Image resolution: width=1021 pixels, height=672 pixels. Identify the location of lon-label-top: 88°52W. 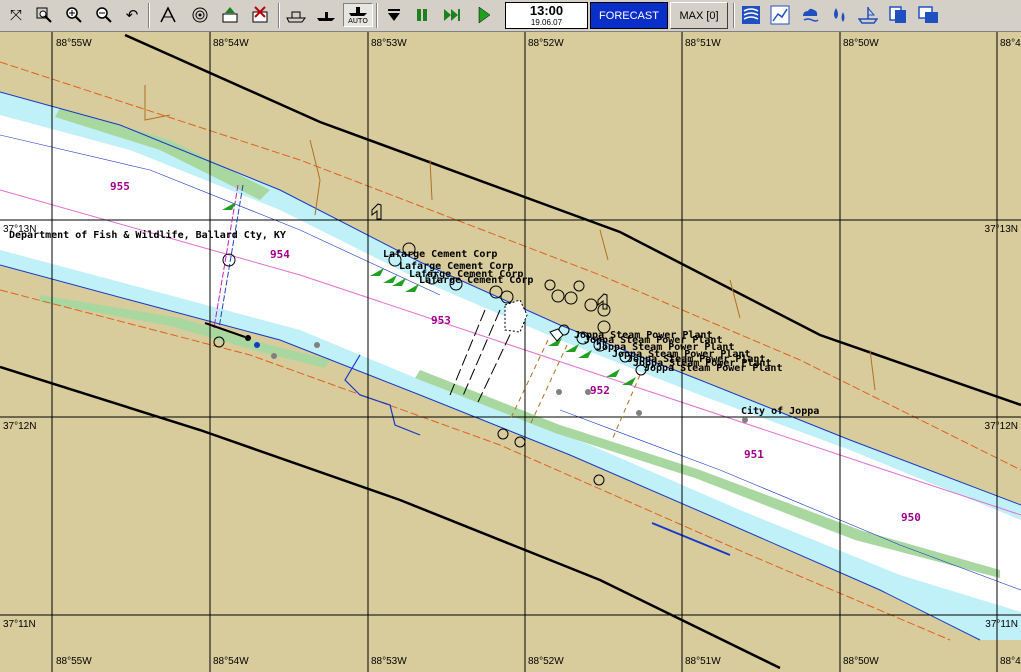
(546, 43).